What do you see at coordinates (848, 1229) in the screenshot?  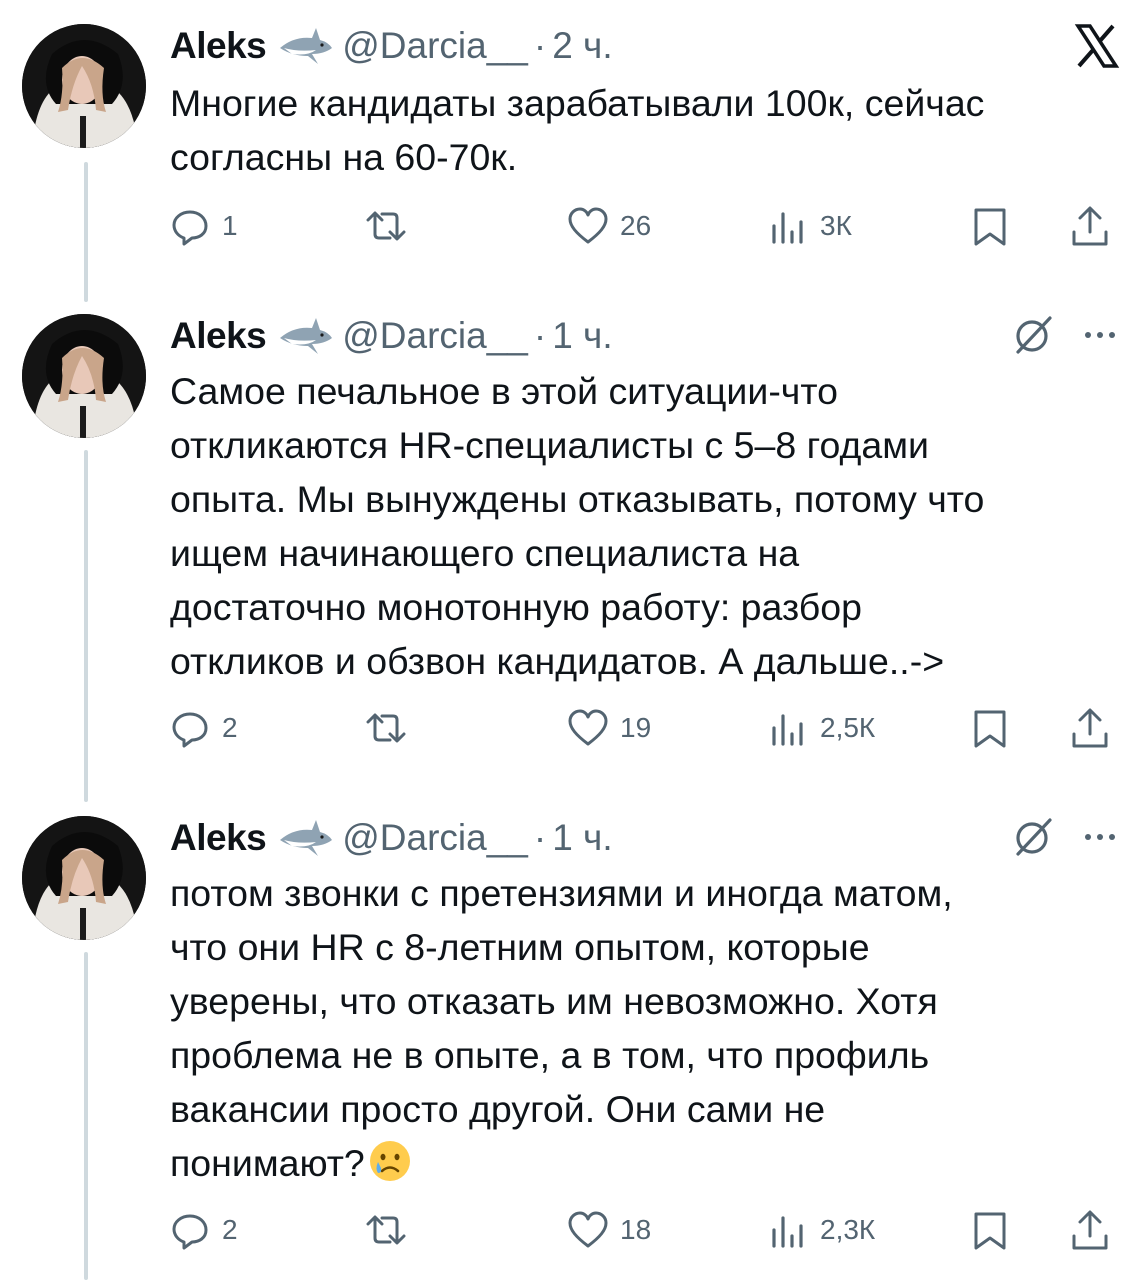 I see `views-count: 2,3К` at bounding box center [848, 1229].